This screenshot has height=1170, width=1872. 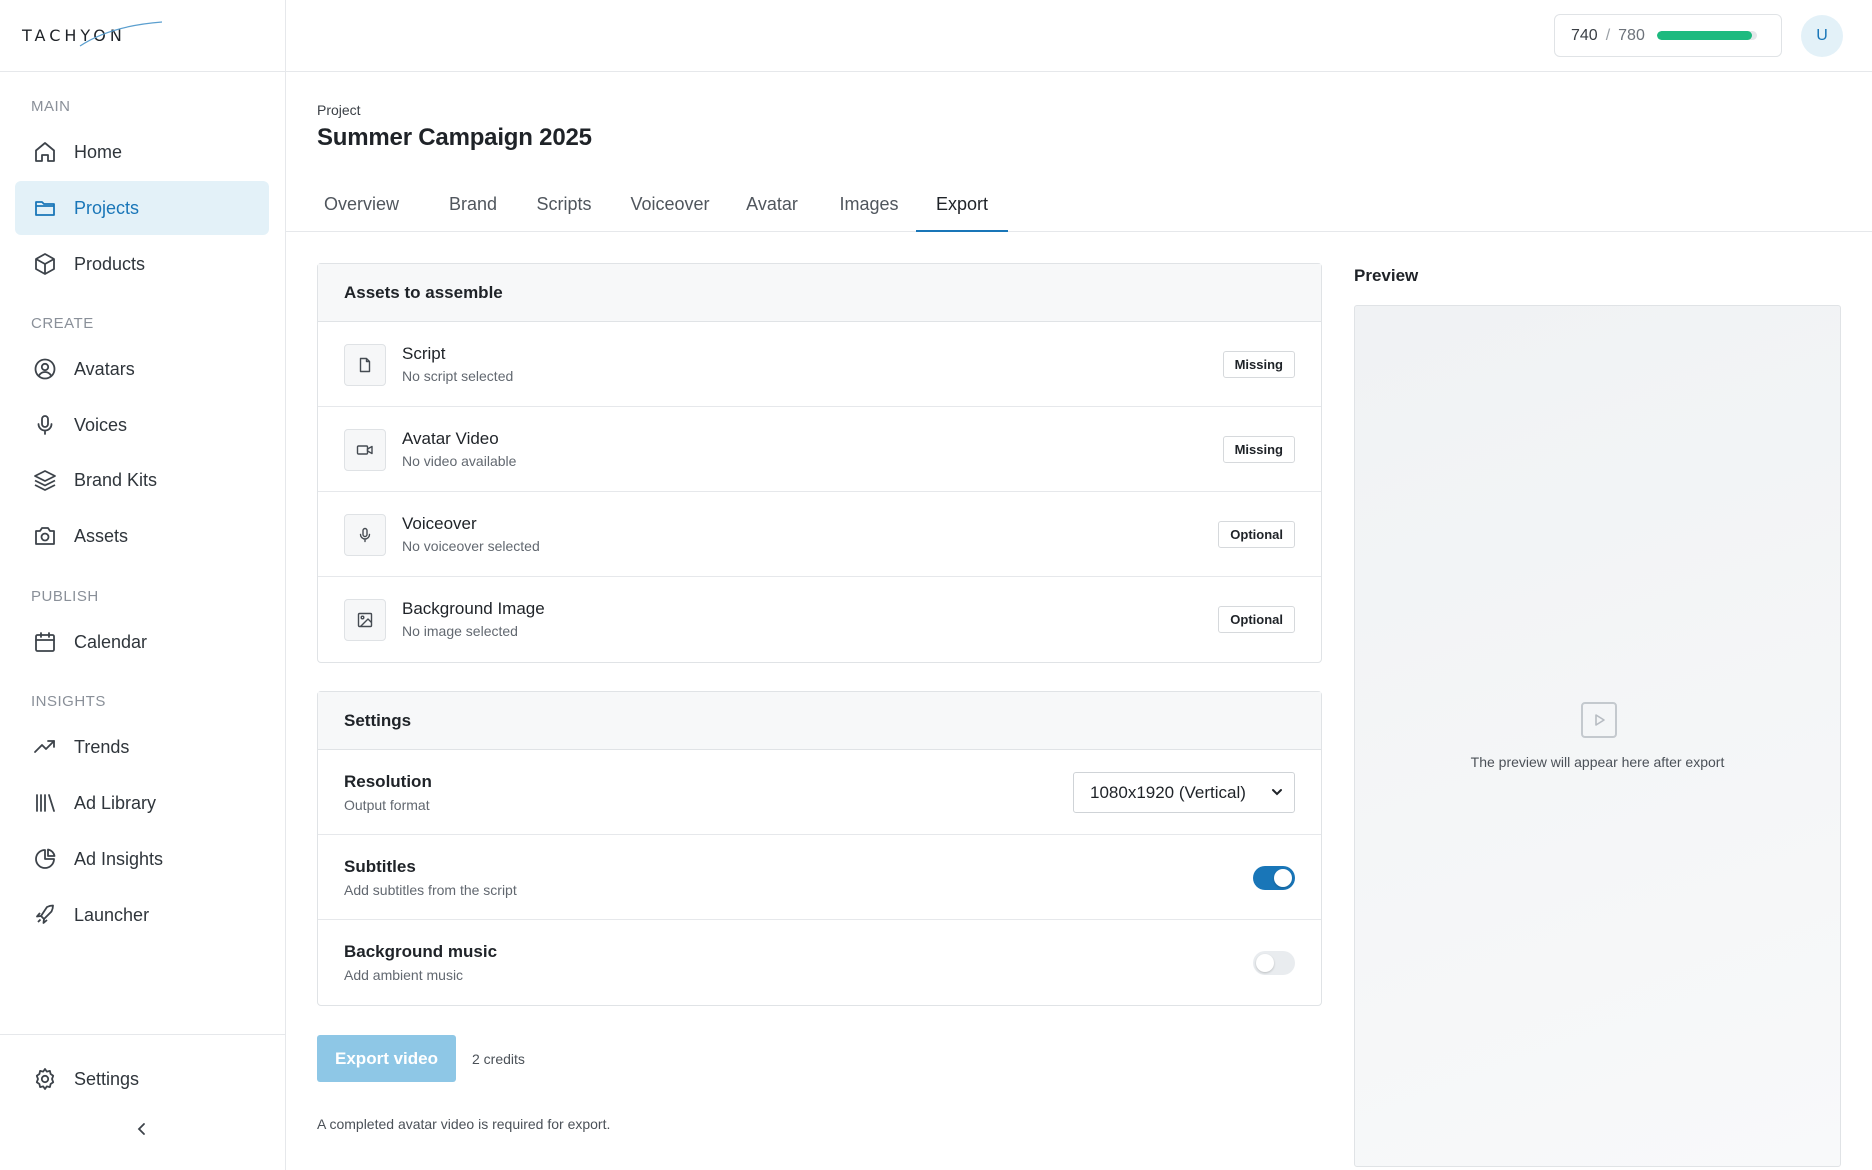 What do you see at coordinates (45, 642) in the screenshot?
I see `calendar-icon` at bounding box center [45, 642].